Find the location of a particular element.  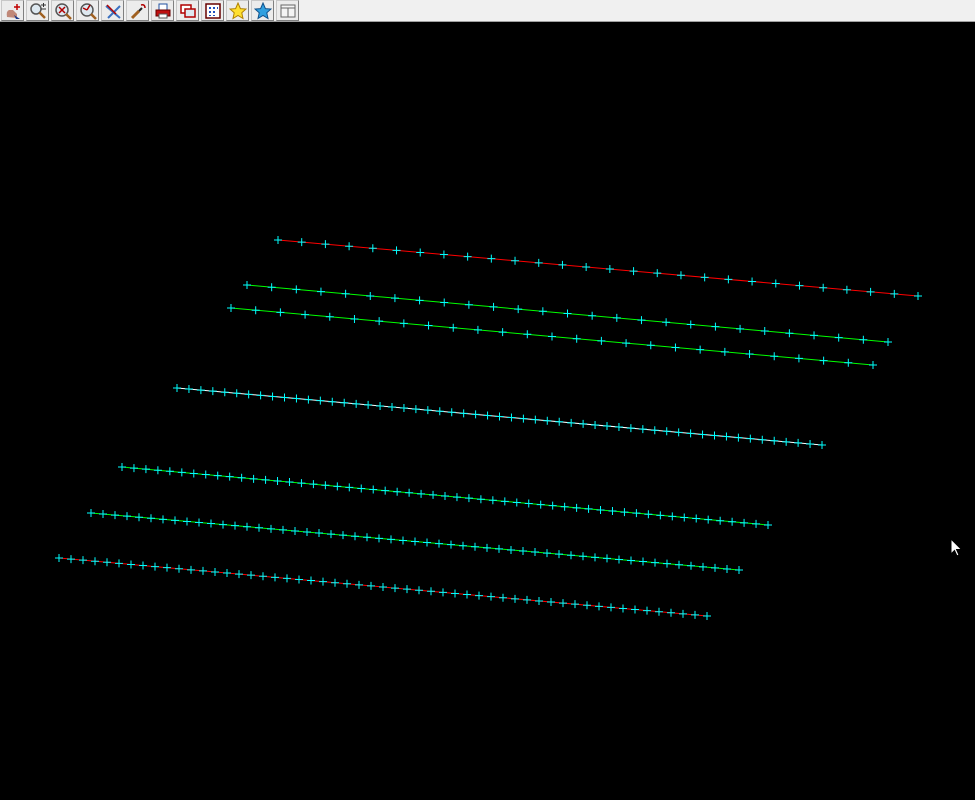

zoom-previous-button is located at coordinates (87, 10).